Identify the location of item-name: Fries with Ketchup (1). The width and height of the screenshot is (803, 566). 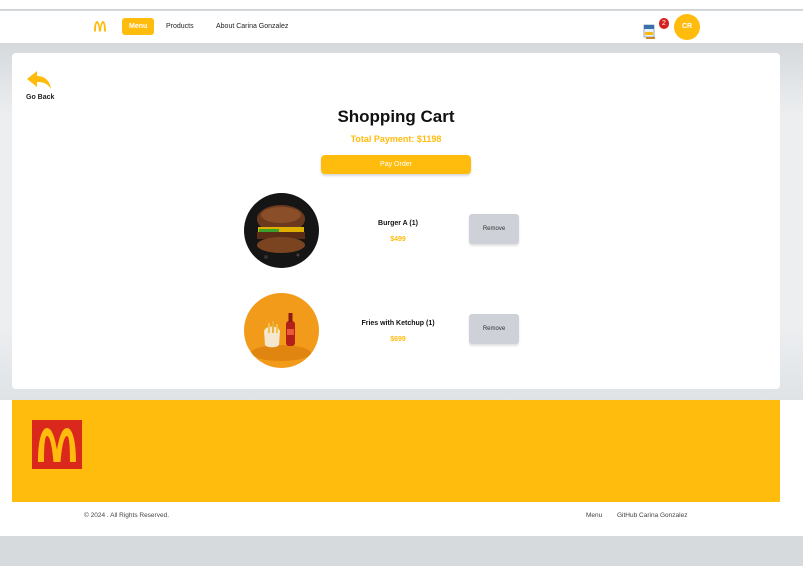
(398, 323).